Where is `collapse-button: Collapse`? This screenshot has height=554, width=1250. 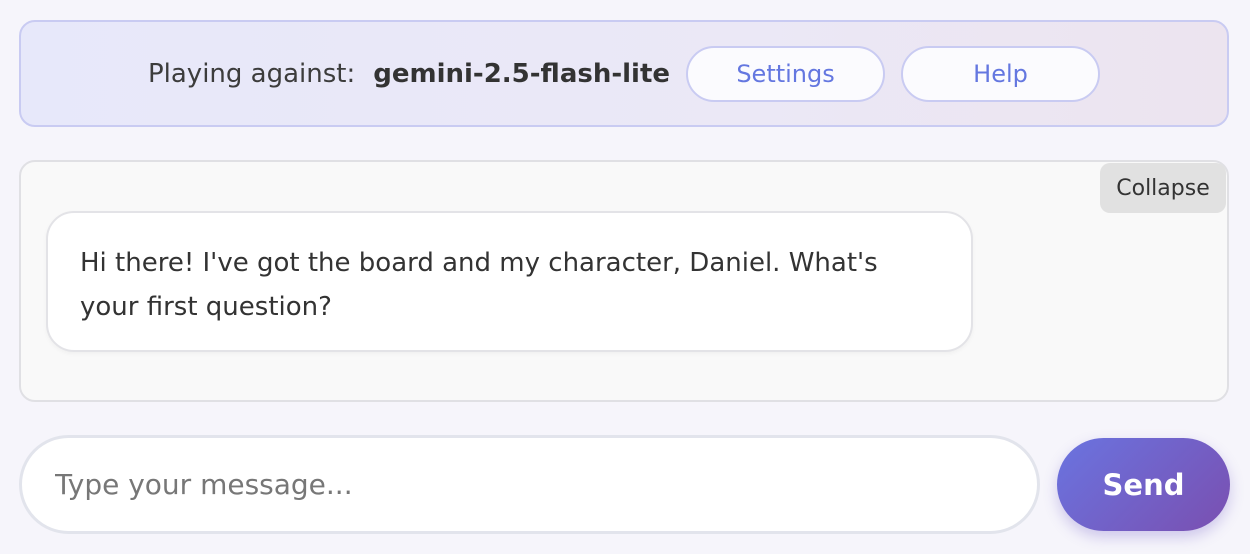 collapse-button: Collapse is located at coordinates (1163, 188).